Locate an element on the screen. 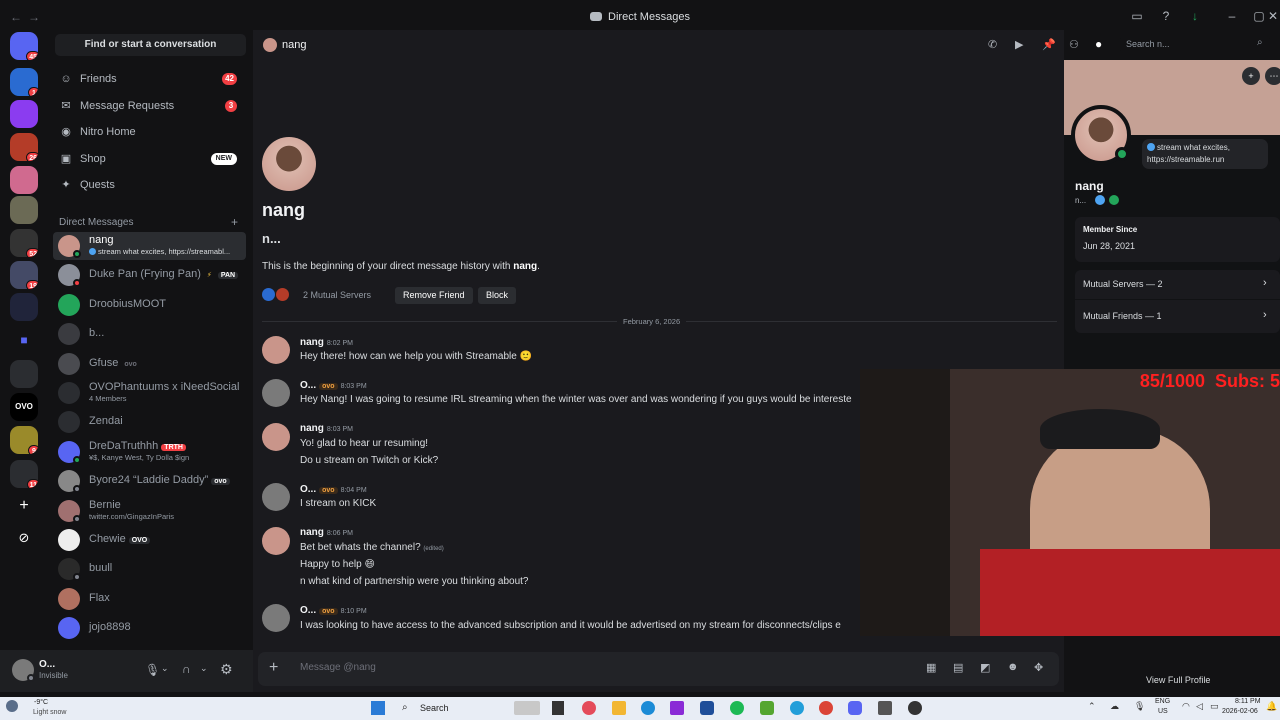  dm-item: OVOPhantuums x iNeedSocial 4 Members is located at coordinates (149, 393).